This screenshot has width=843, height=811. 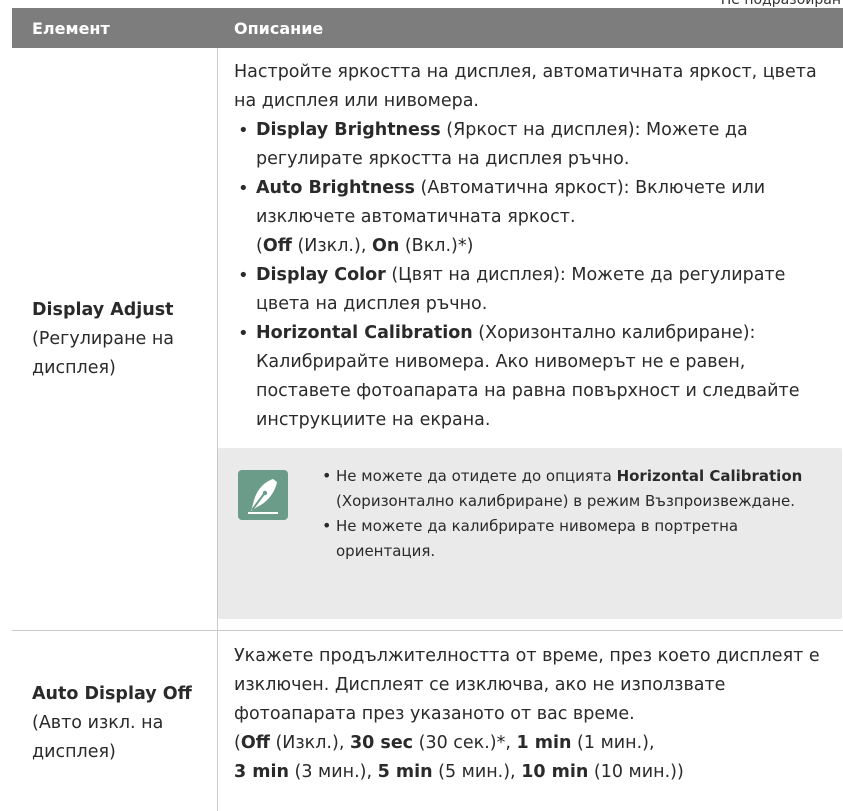 What do you see at coordinates (385, 246) in the screenshot?
I see `option-value: On` at bounding box center [385, 246].